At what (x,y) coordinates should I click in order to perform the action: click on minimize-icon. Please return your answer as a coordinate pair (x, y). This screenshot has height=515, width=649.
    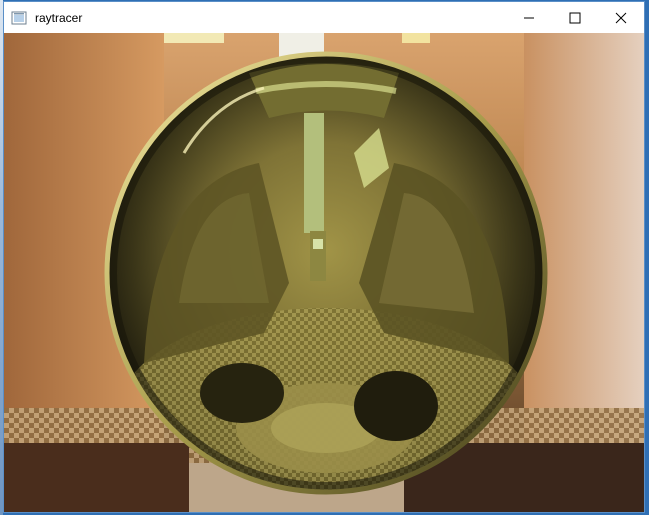
    Looking at the image, I should click on (529, 17).